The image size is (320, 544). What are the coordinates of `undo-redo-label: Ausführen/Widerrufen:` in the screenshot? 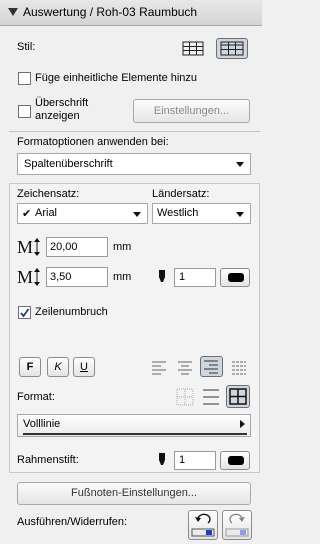 It's located at (72, 522).